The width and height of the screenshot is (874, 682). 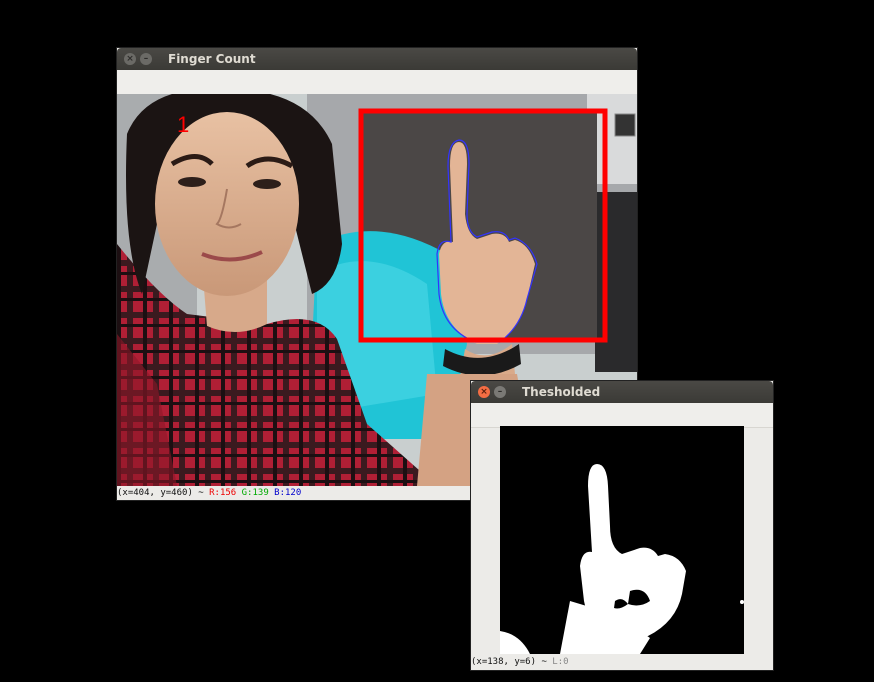 What do you see at coordinates (561, 392) in the screenshot?
I see `window-title: Thesholded` at bounding box center [561, 392].